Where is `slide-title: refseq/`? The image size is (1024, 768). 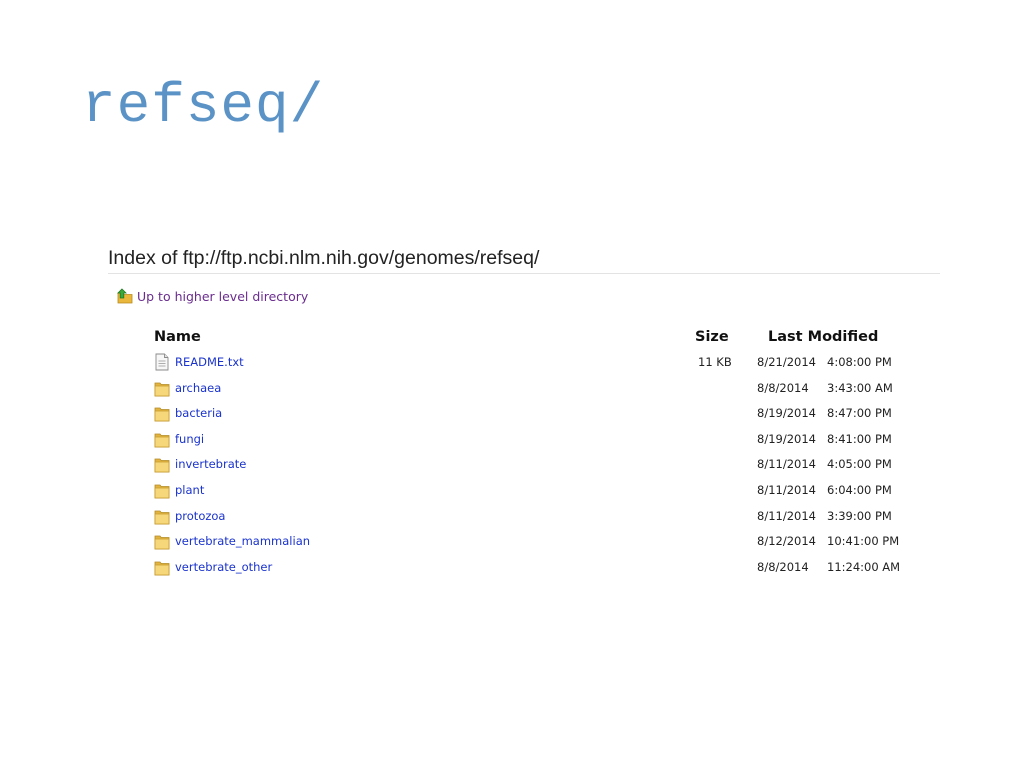 slide-title: refseq/ is located at coordinates (203, 106).